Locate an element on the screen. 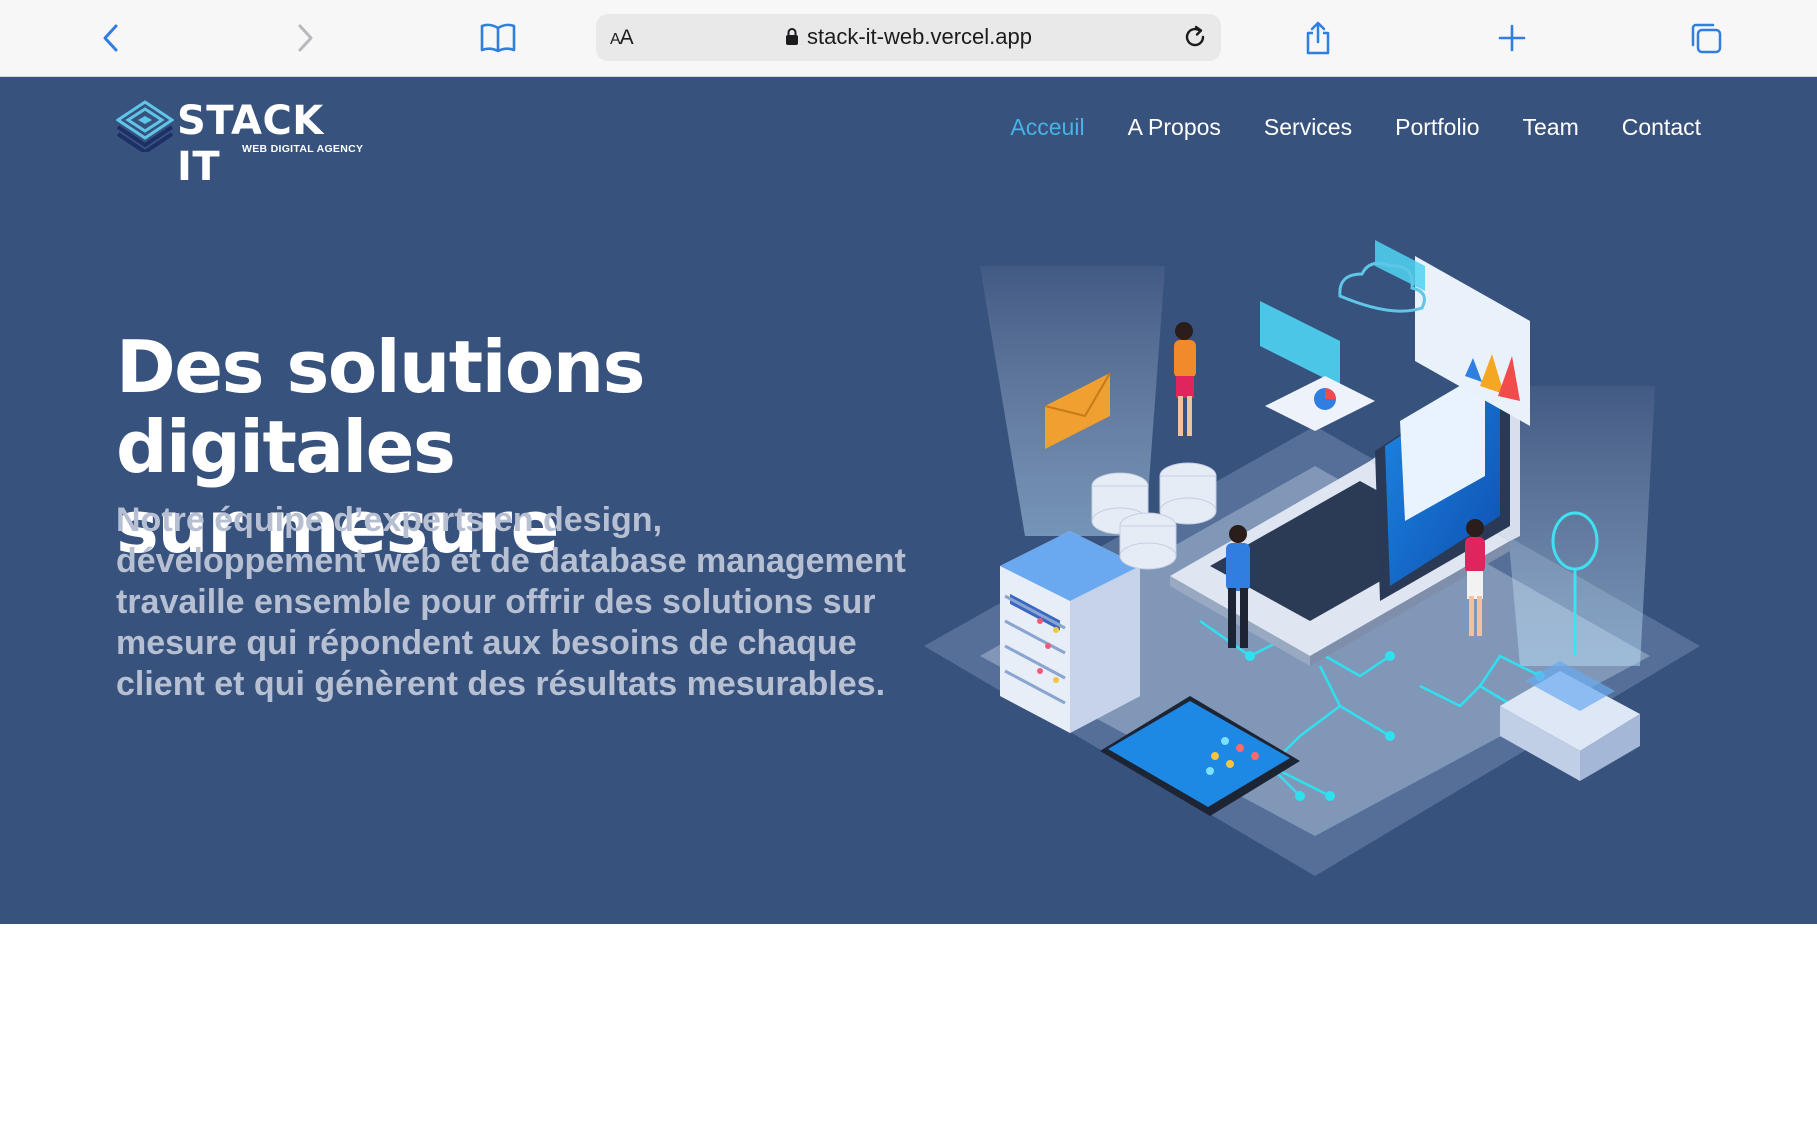 This screenshot has height=1136, width=1817. tabs-icon is located at coordinates (1706, 38).